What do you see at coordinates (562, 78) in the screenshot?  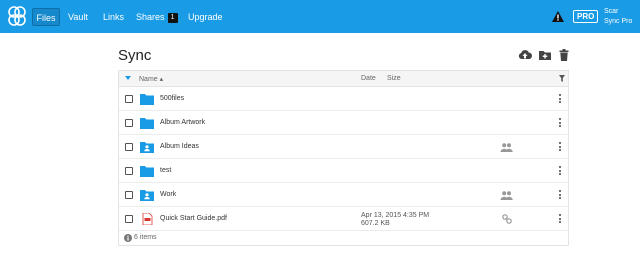 I see `filter-icon` at bounding box center [562, 78].